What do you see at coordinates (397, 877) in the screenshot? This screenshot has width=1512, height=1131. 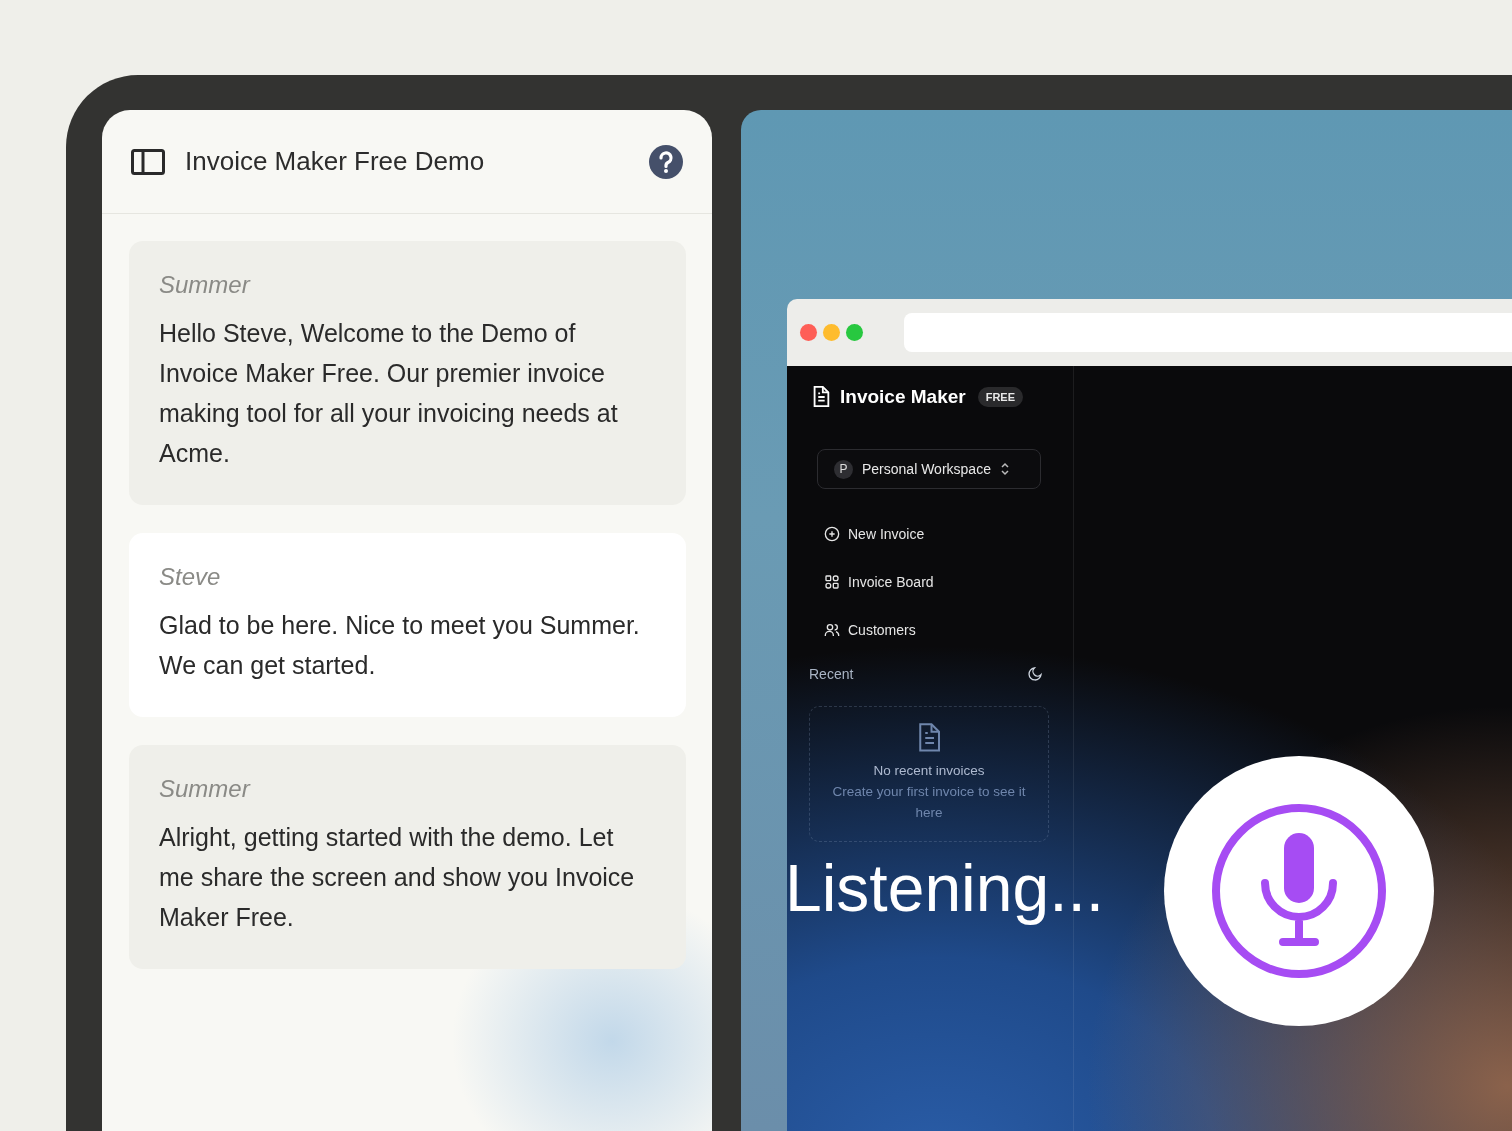 I see `message-text: Alright, getting started with the demo. Let me share the screen and show you Invoice Maker Free.` at bounding box center [397, 877].